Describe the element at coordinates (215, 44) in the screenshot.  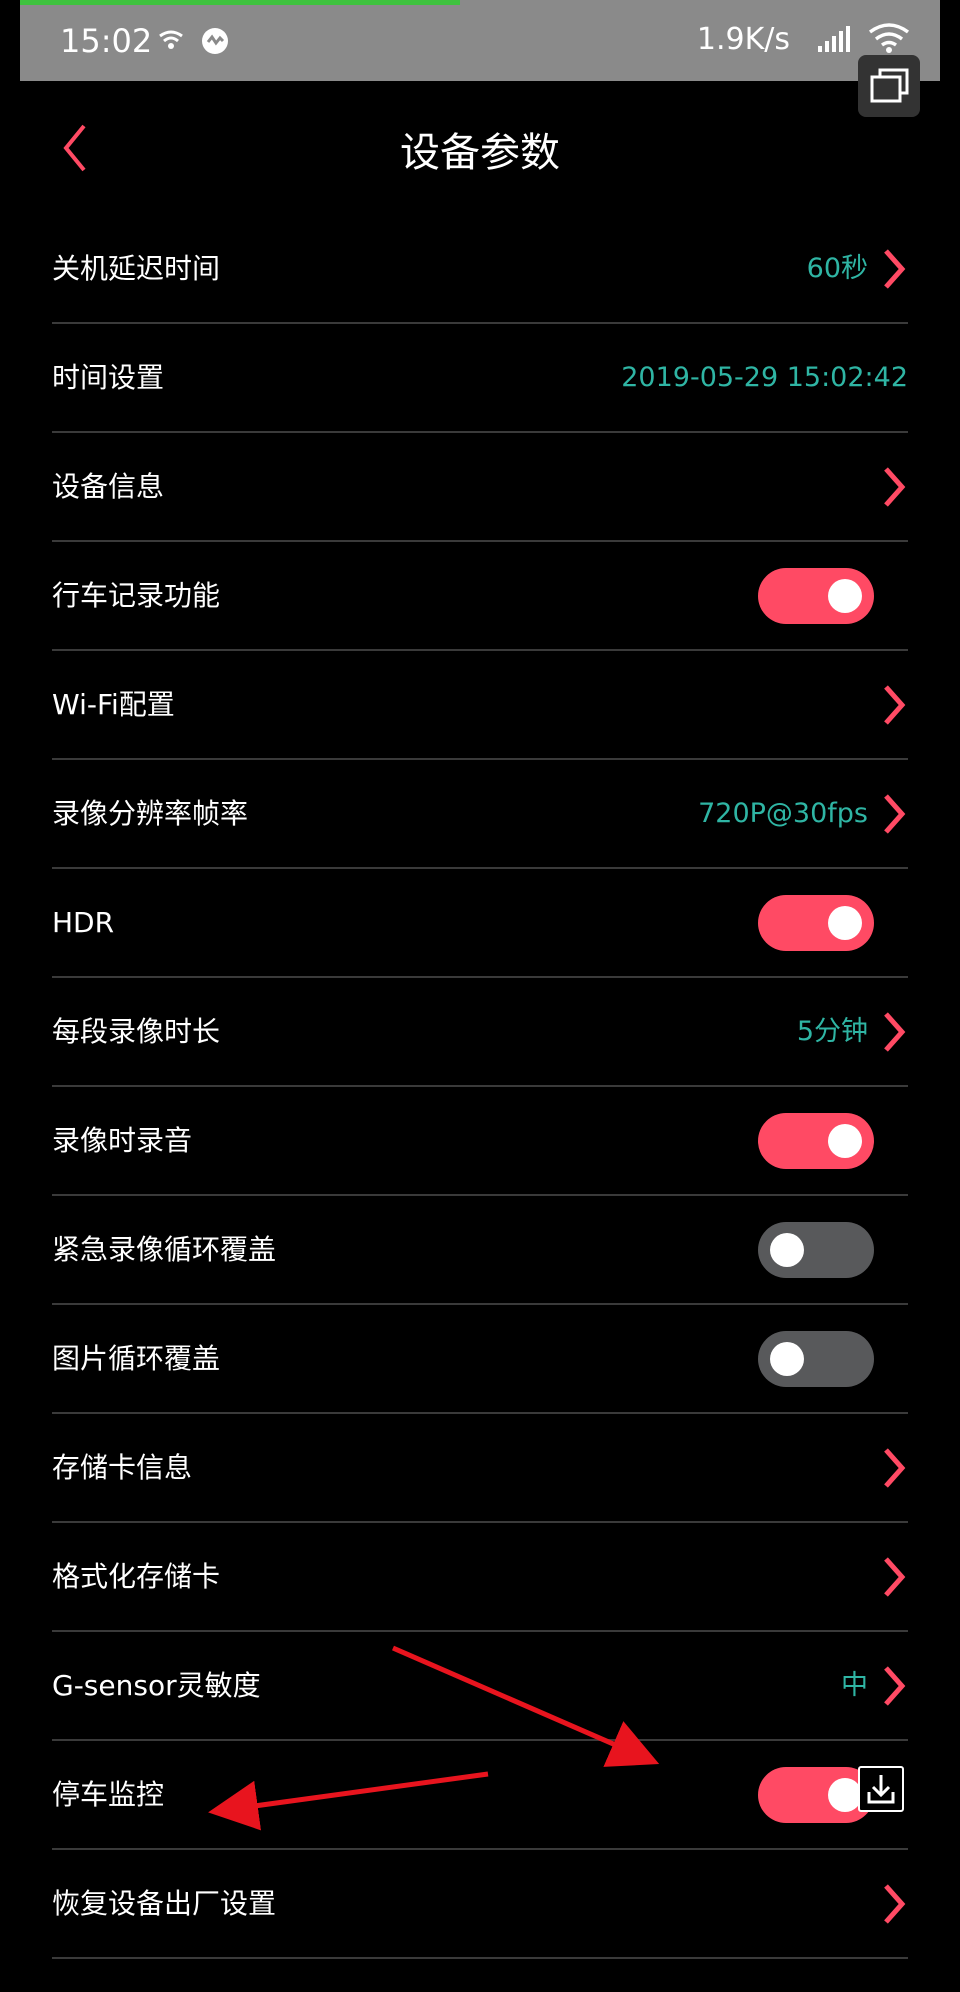
I see `sync-icon` at that location.